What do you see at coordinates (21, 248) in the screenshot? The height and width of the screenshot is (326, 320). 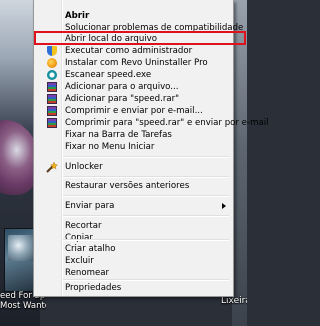 I see `game-shortcut-image` at bounding box center [21, 248].